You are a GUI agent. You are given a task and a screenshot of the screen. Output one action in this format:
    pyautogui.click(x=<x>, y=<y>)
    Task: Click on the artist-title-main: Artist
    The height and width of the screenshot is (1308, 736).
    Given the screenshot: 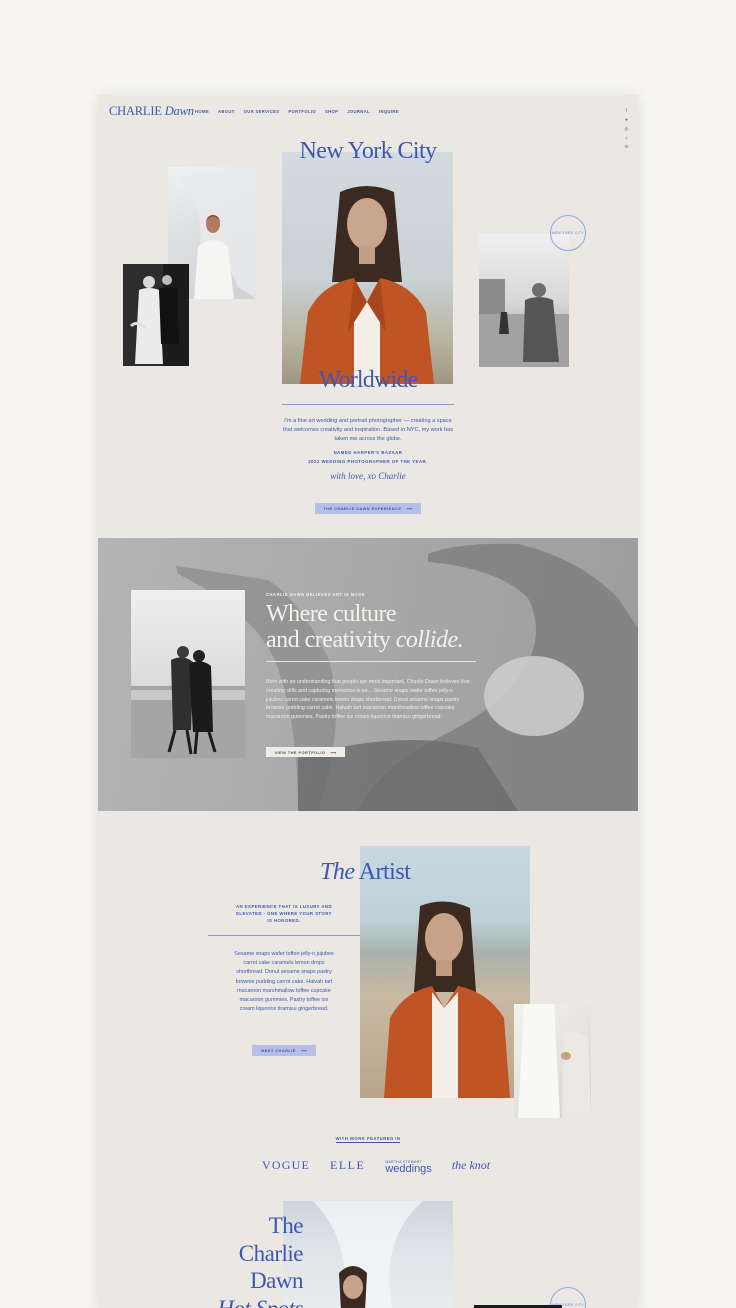 What is the action you would take?
    pyautogui.click(x=384, y=872)
    